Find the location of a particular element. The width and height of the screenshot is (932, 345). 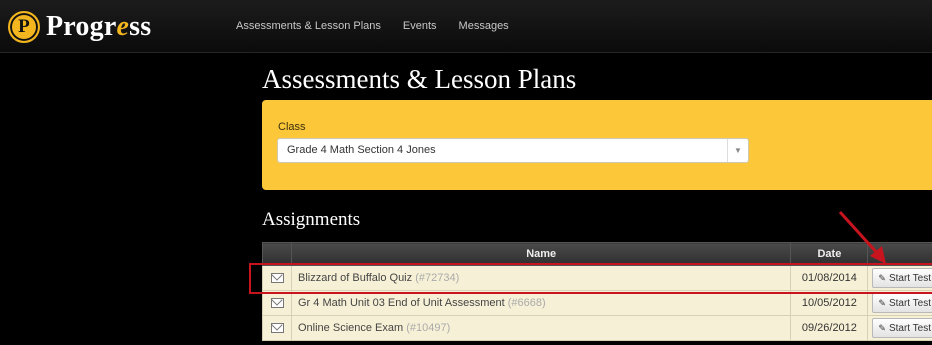

lightbulb-logo-icon: P is located at coordinates (24, 27).